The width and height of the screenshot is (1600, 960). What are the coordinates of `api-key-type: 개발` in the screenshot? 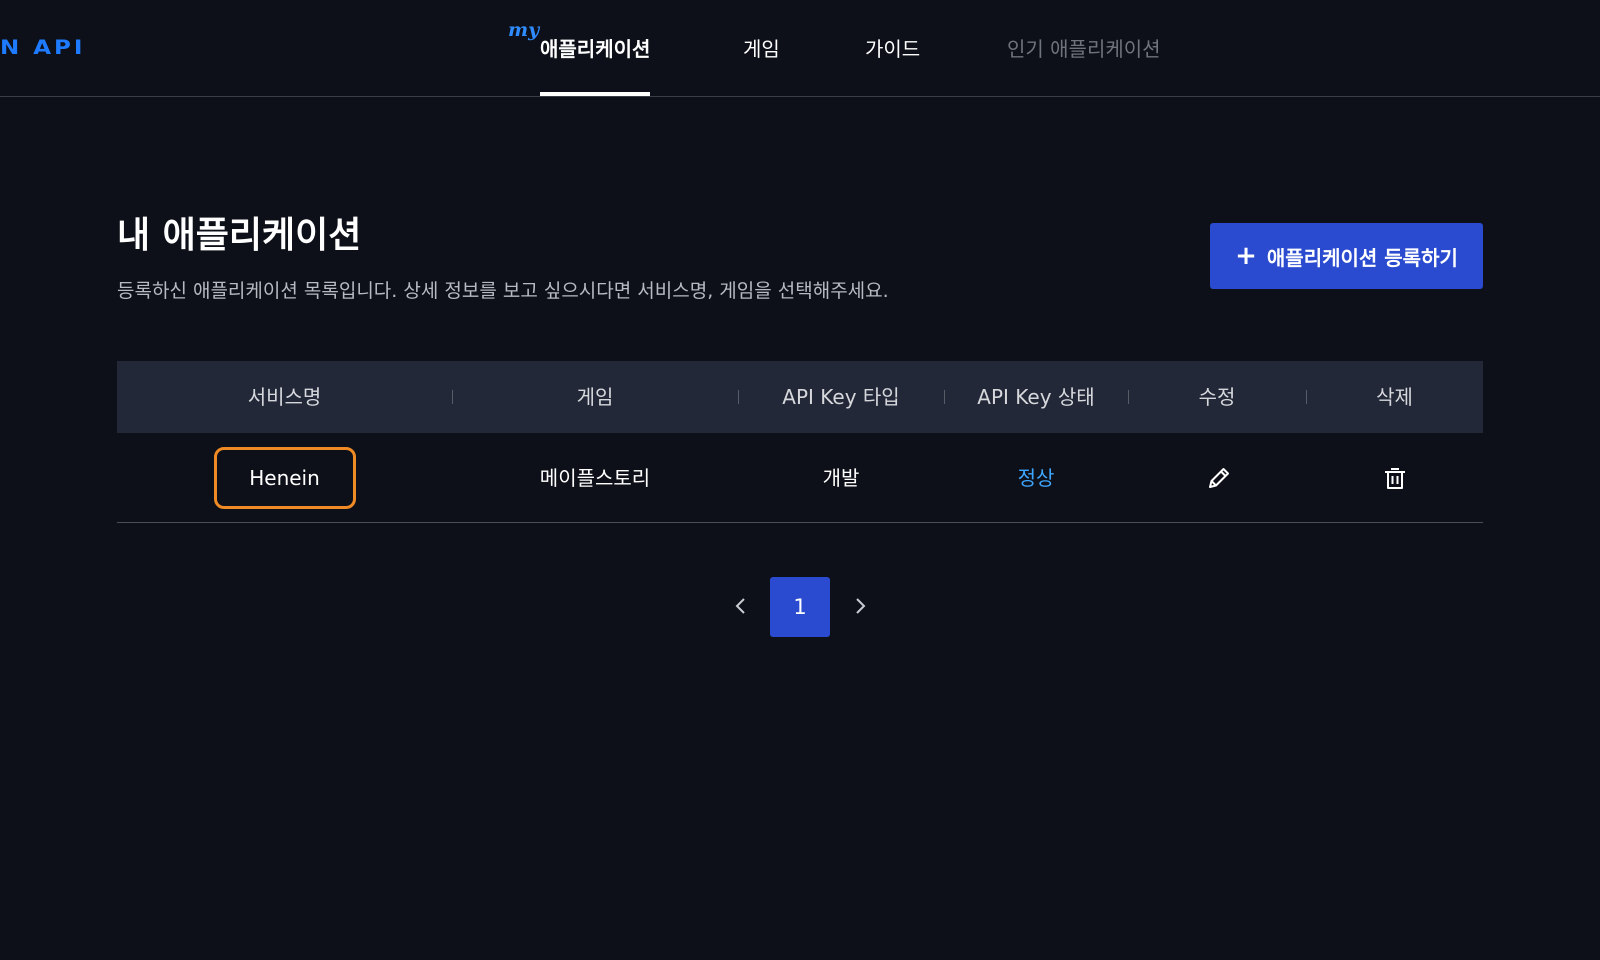 It's located at (841, 478).